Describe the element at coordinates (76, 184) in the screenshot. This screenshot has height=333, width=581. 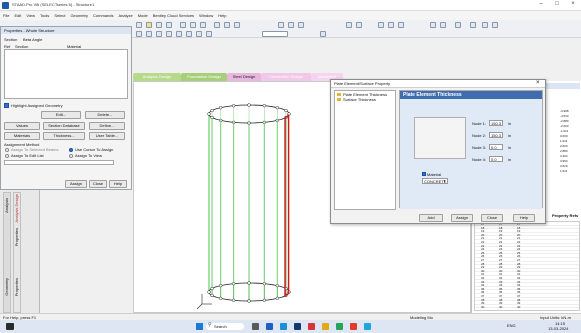
I see `assign-button: Assign` at that location.